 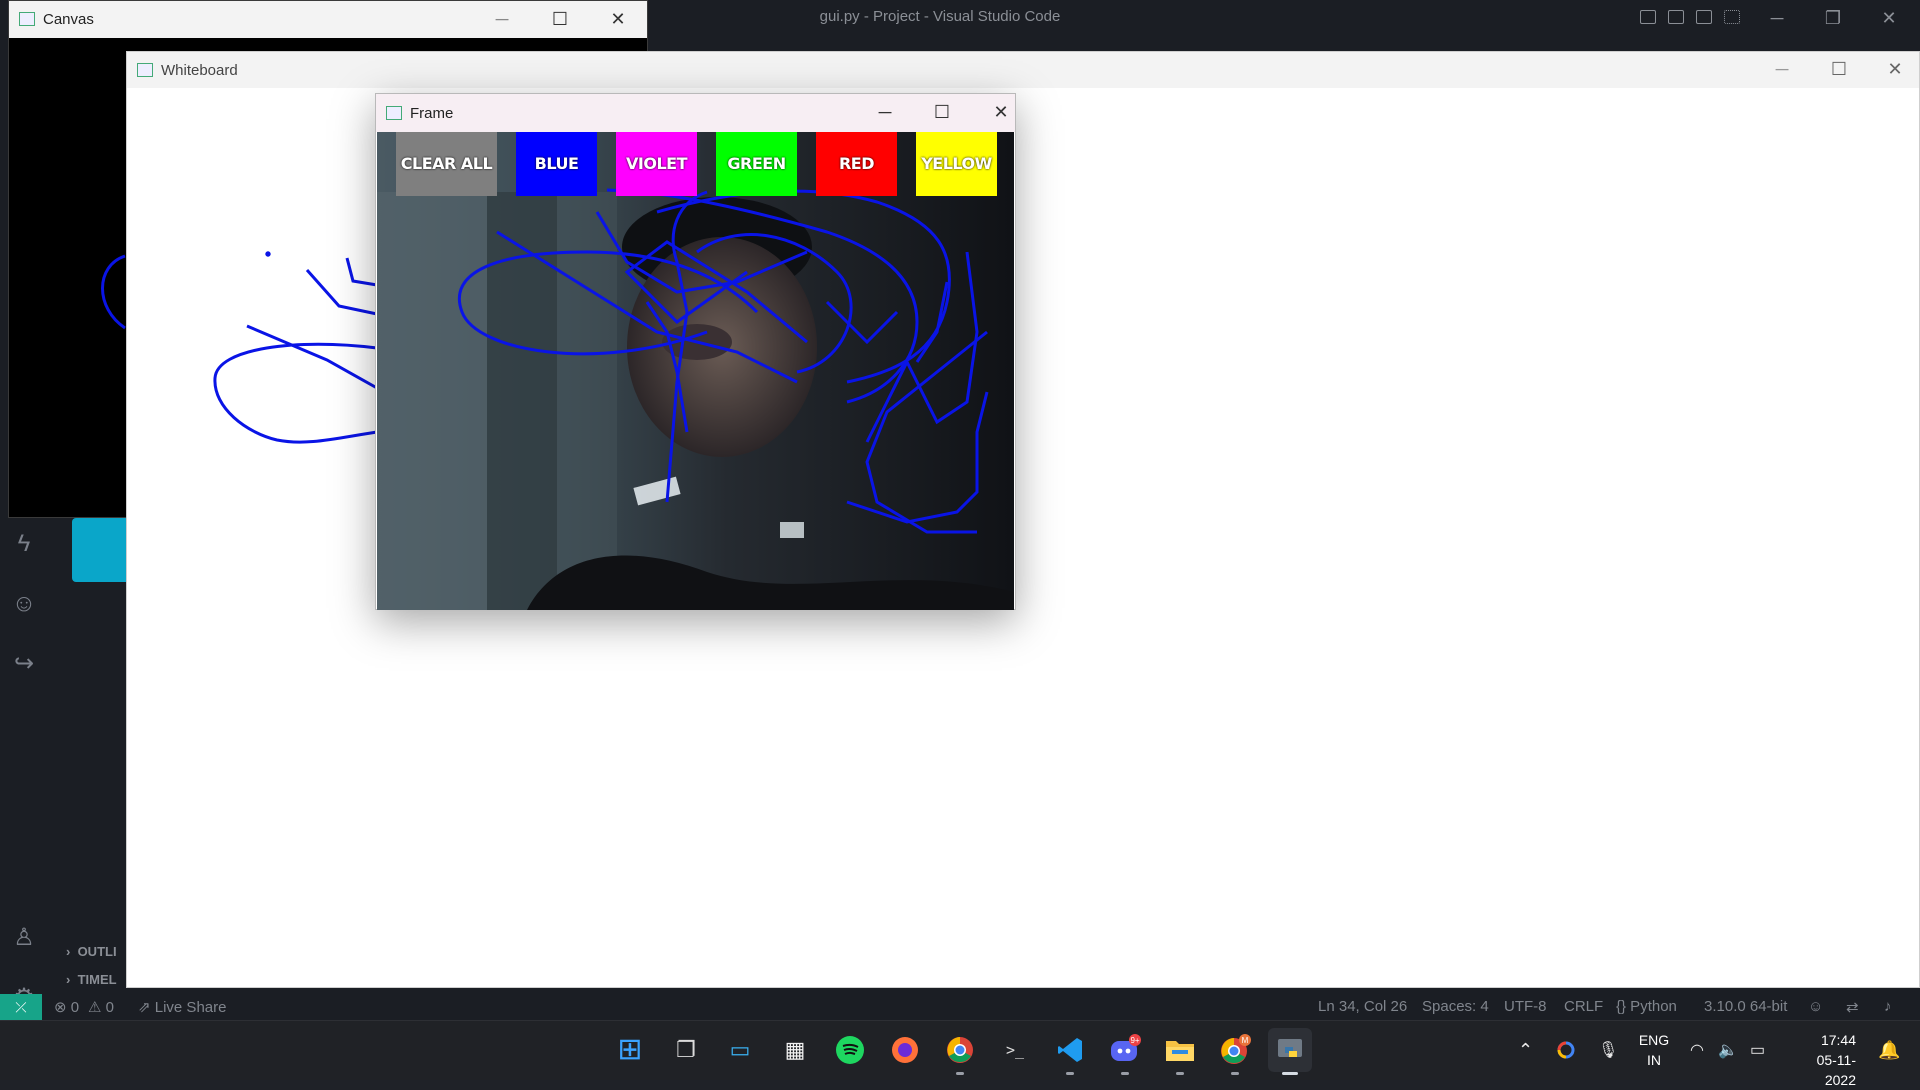 What do you see at coordinates (502, 19) in the screenshot?
I see `canvas-minimize-button: ─` at bounding box center [502, 19].